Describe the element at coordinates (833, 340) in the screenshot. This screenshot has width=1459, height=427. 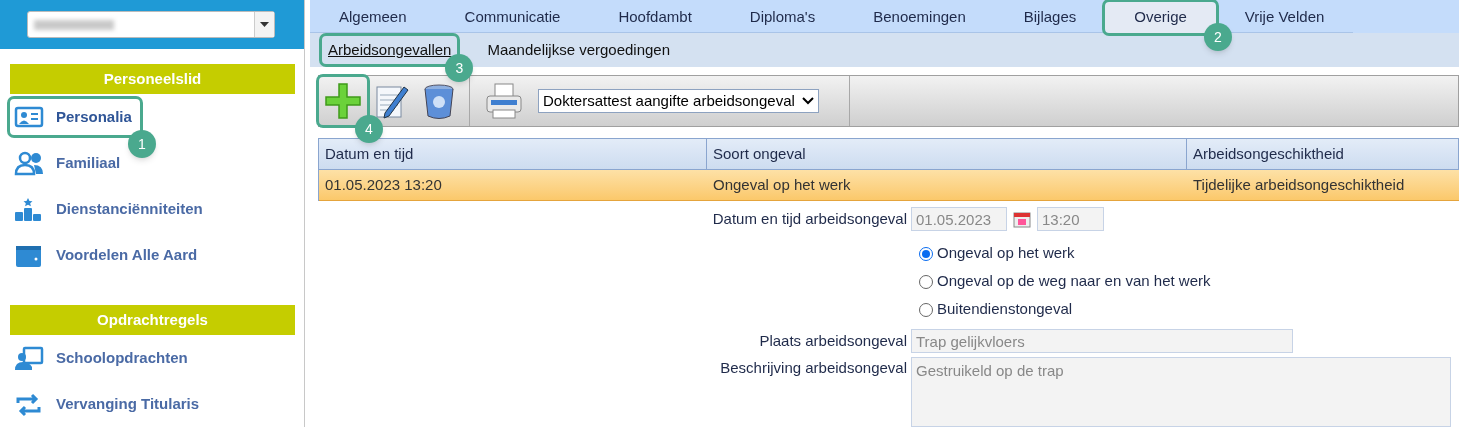
I see `field-label: Plaats arbeidsongeval` at that location.